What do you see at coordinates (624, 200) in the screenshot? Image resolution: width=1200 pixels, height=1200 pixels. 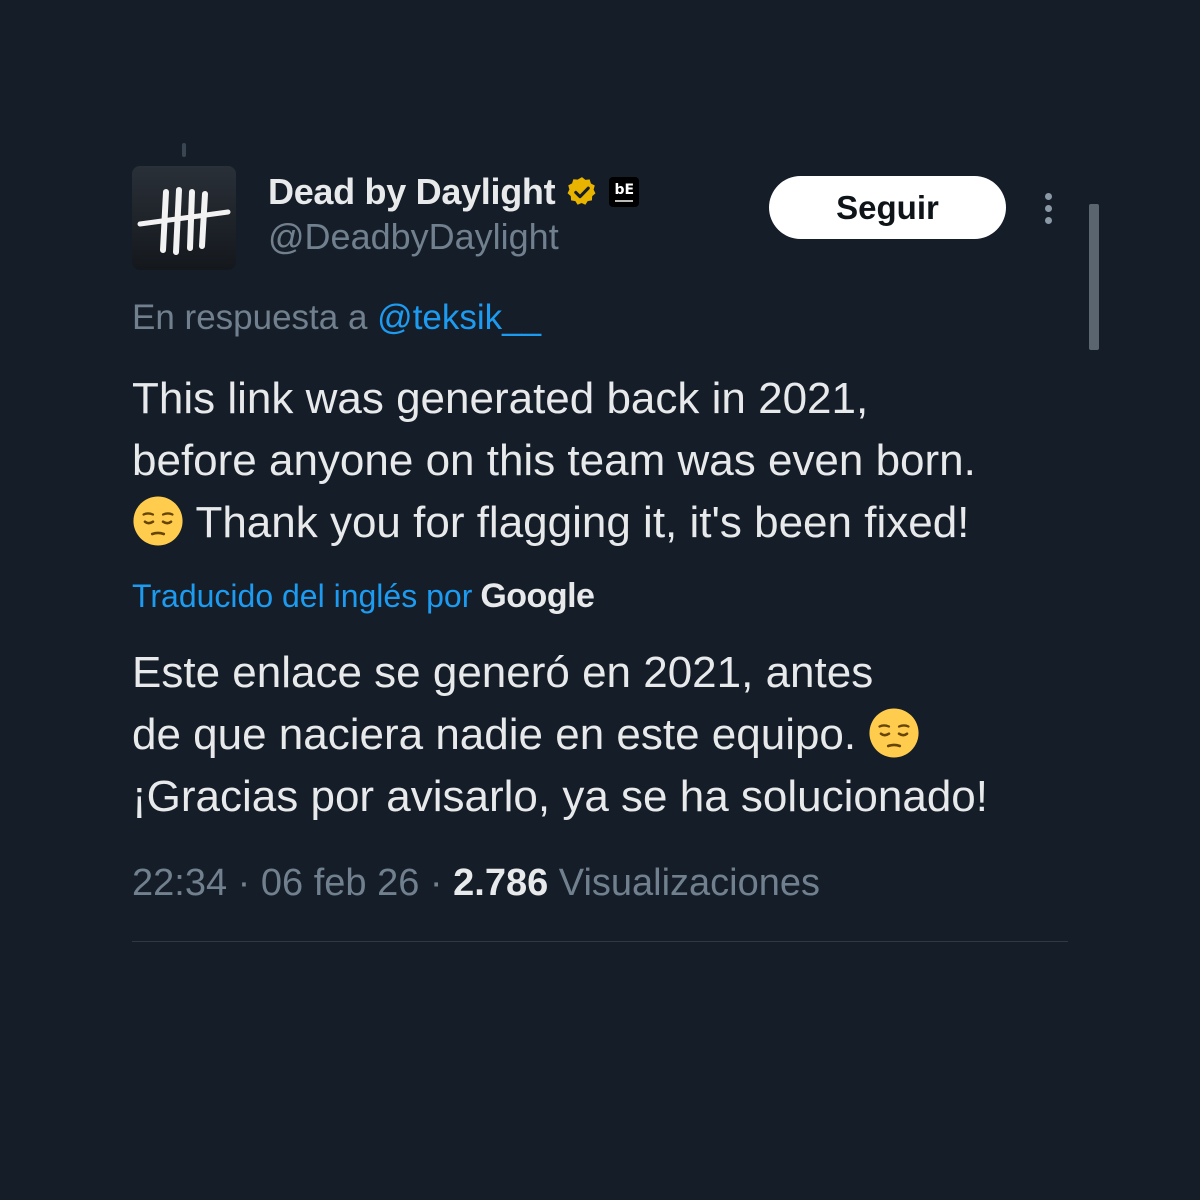 I see `affiliate-badge-underline` at bounding box center [624, 200].